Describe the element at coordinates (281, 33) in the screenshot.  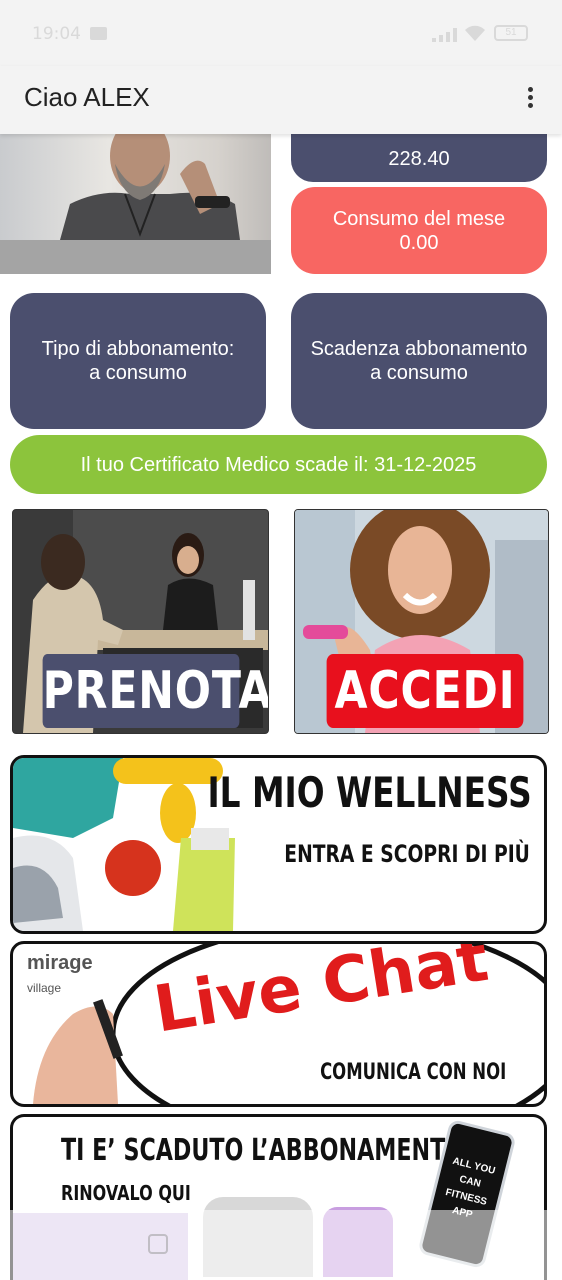
I see `status-bar: 19:04 51` at that location.